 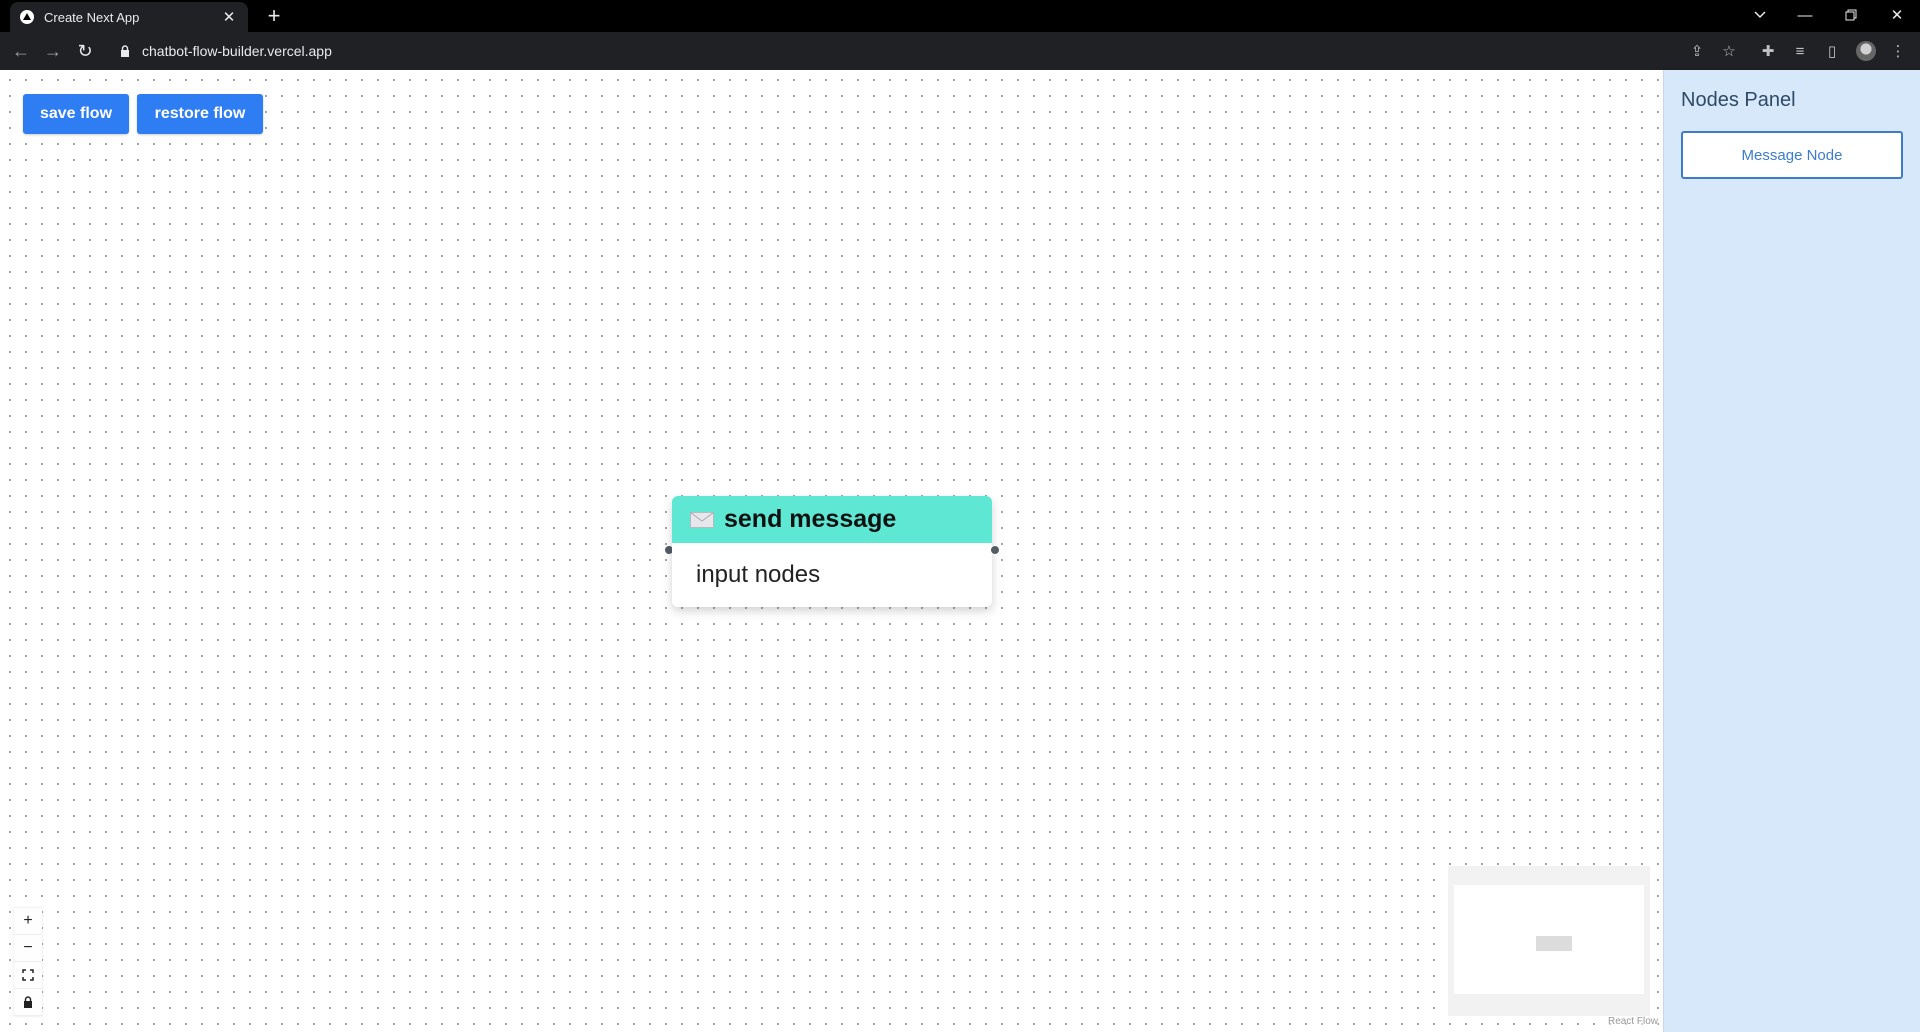 What do you see at coordinates (1897, 15) in the screenshot?
I see `close-window-icon: ✕` at bounding box center [1897, 15].